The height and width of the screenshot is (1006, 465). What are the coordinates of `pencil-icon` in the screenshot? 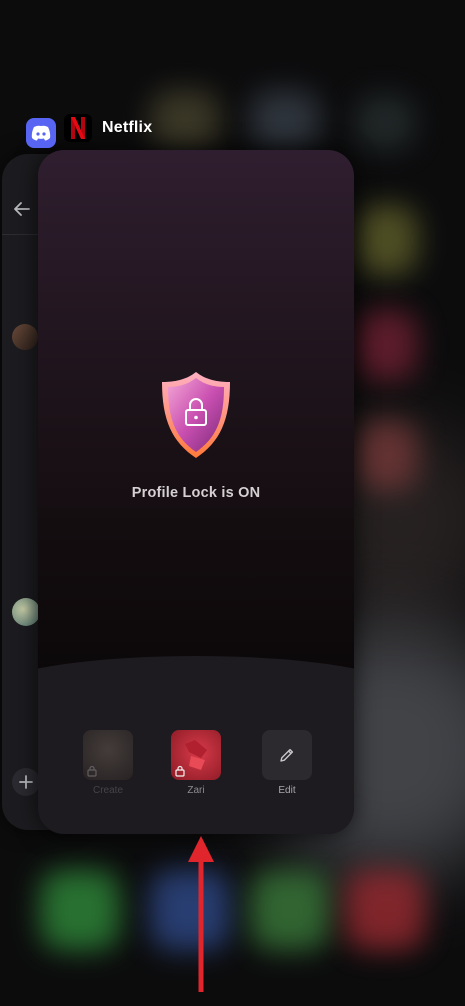 It's located at (287, 755).